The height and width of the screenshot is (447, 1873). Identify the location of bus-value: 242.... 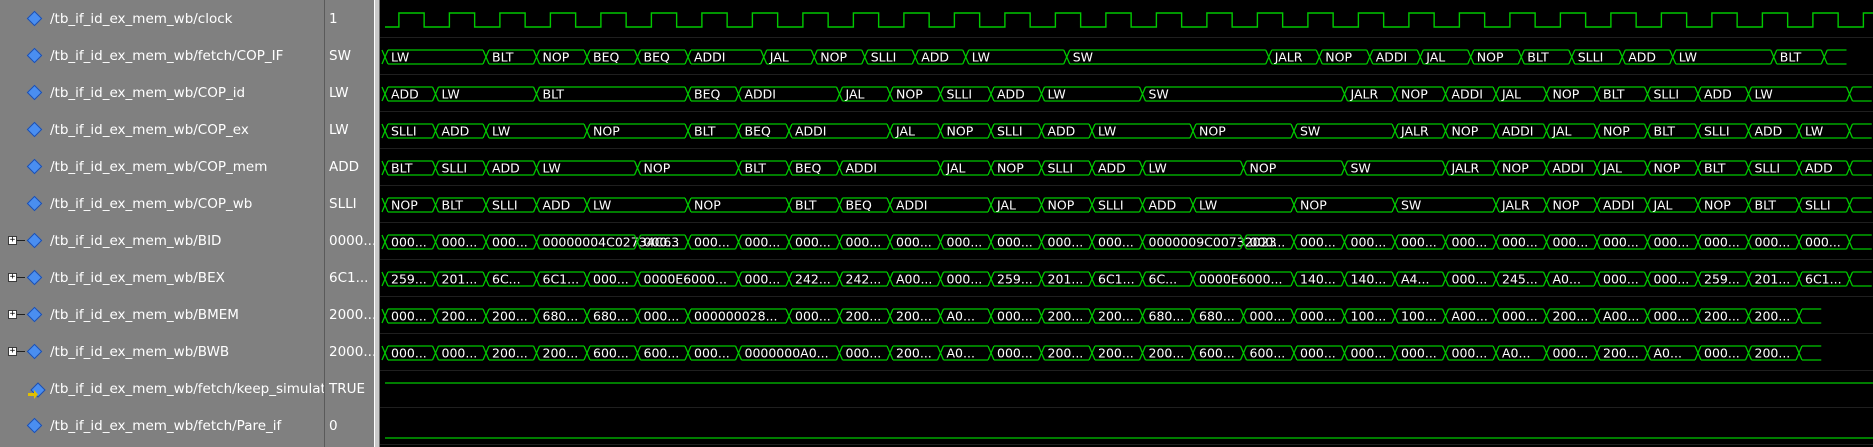
(864, 279).